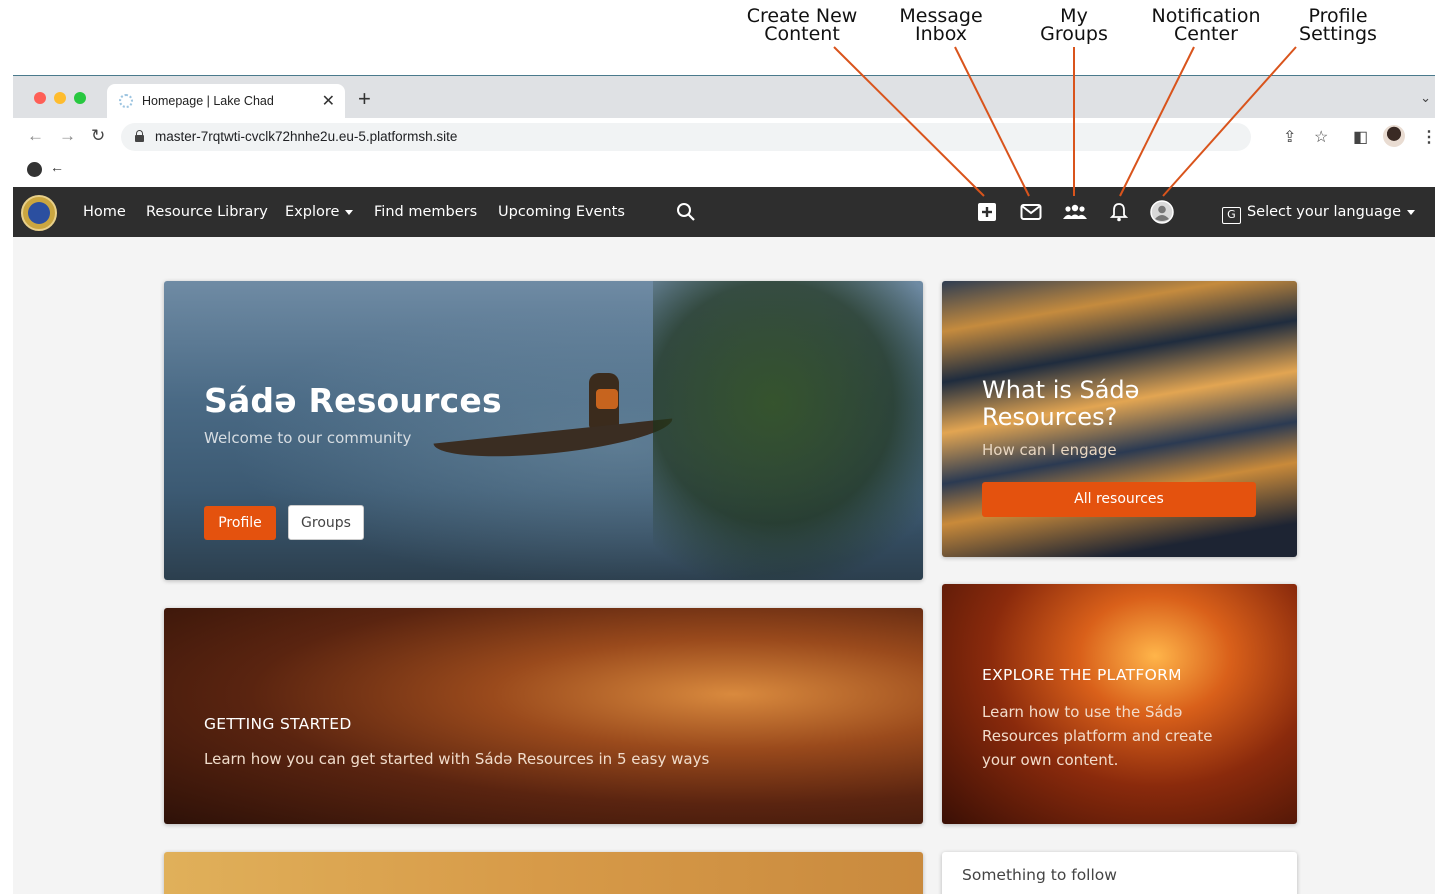 The image size is (1435, 894). I want to click on globe-icon, so click(34, 169).